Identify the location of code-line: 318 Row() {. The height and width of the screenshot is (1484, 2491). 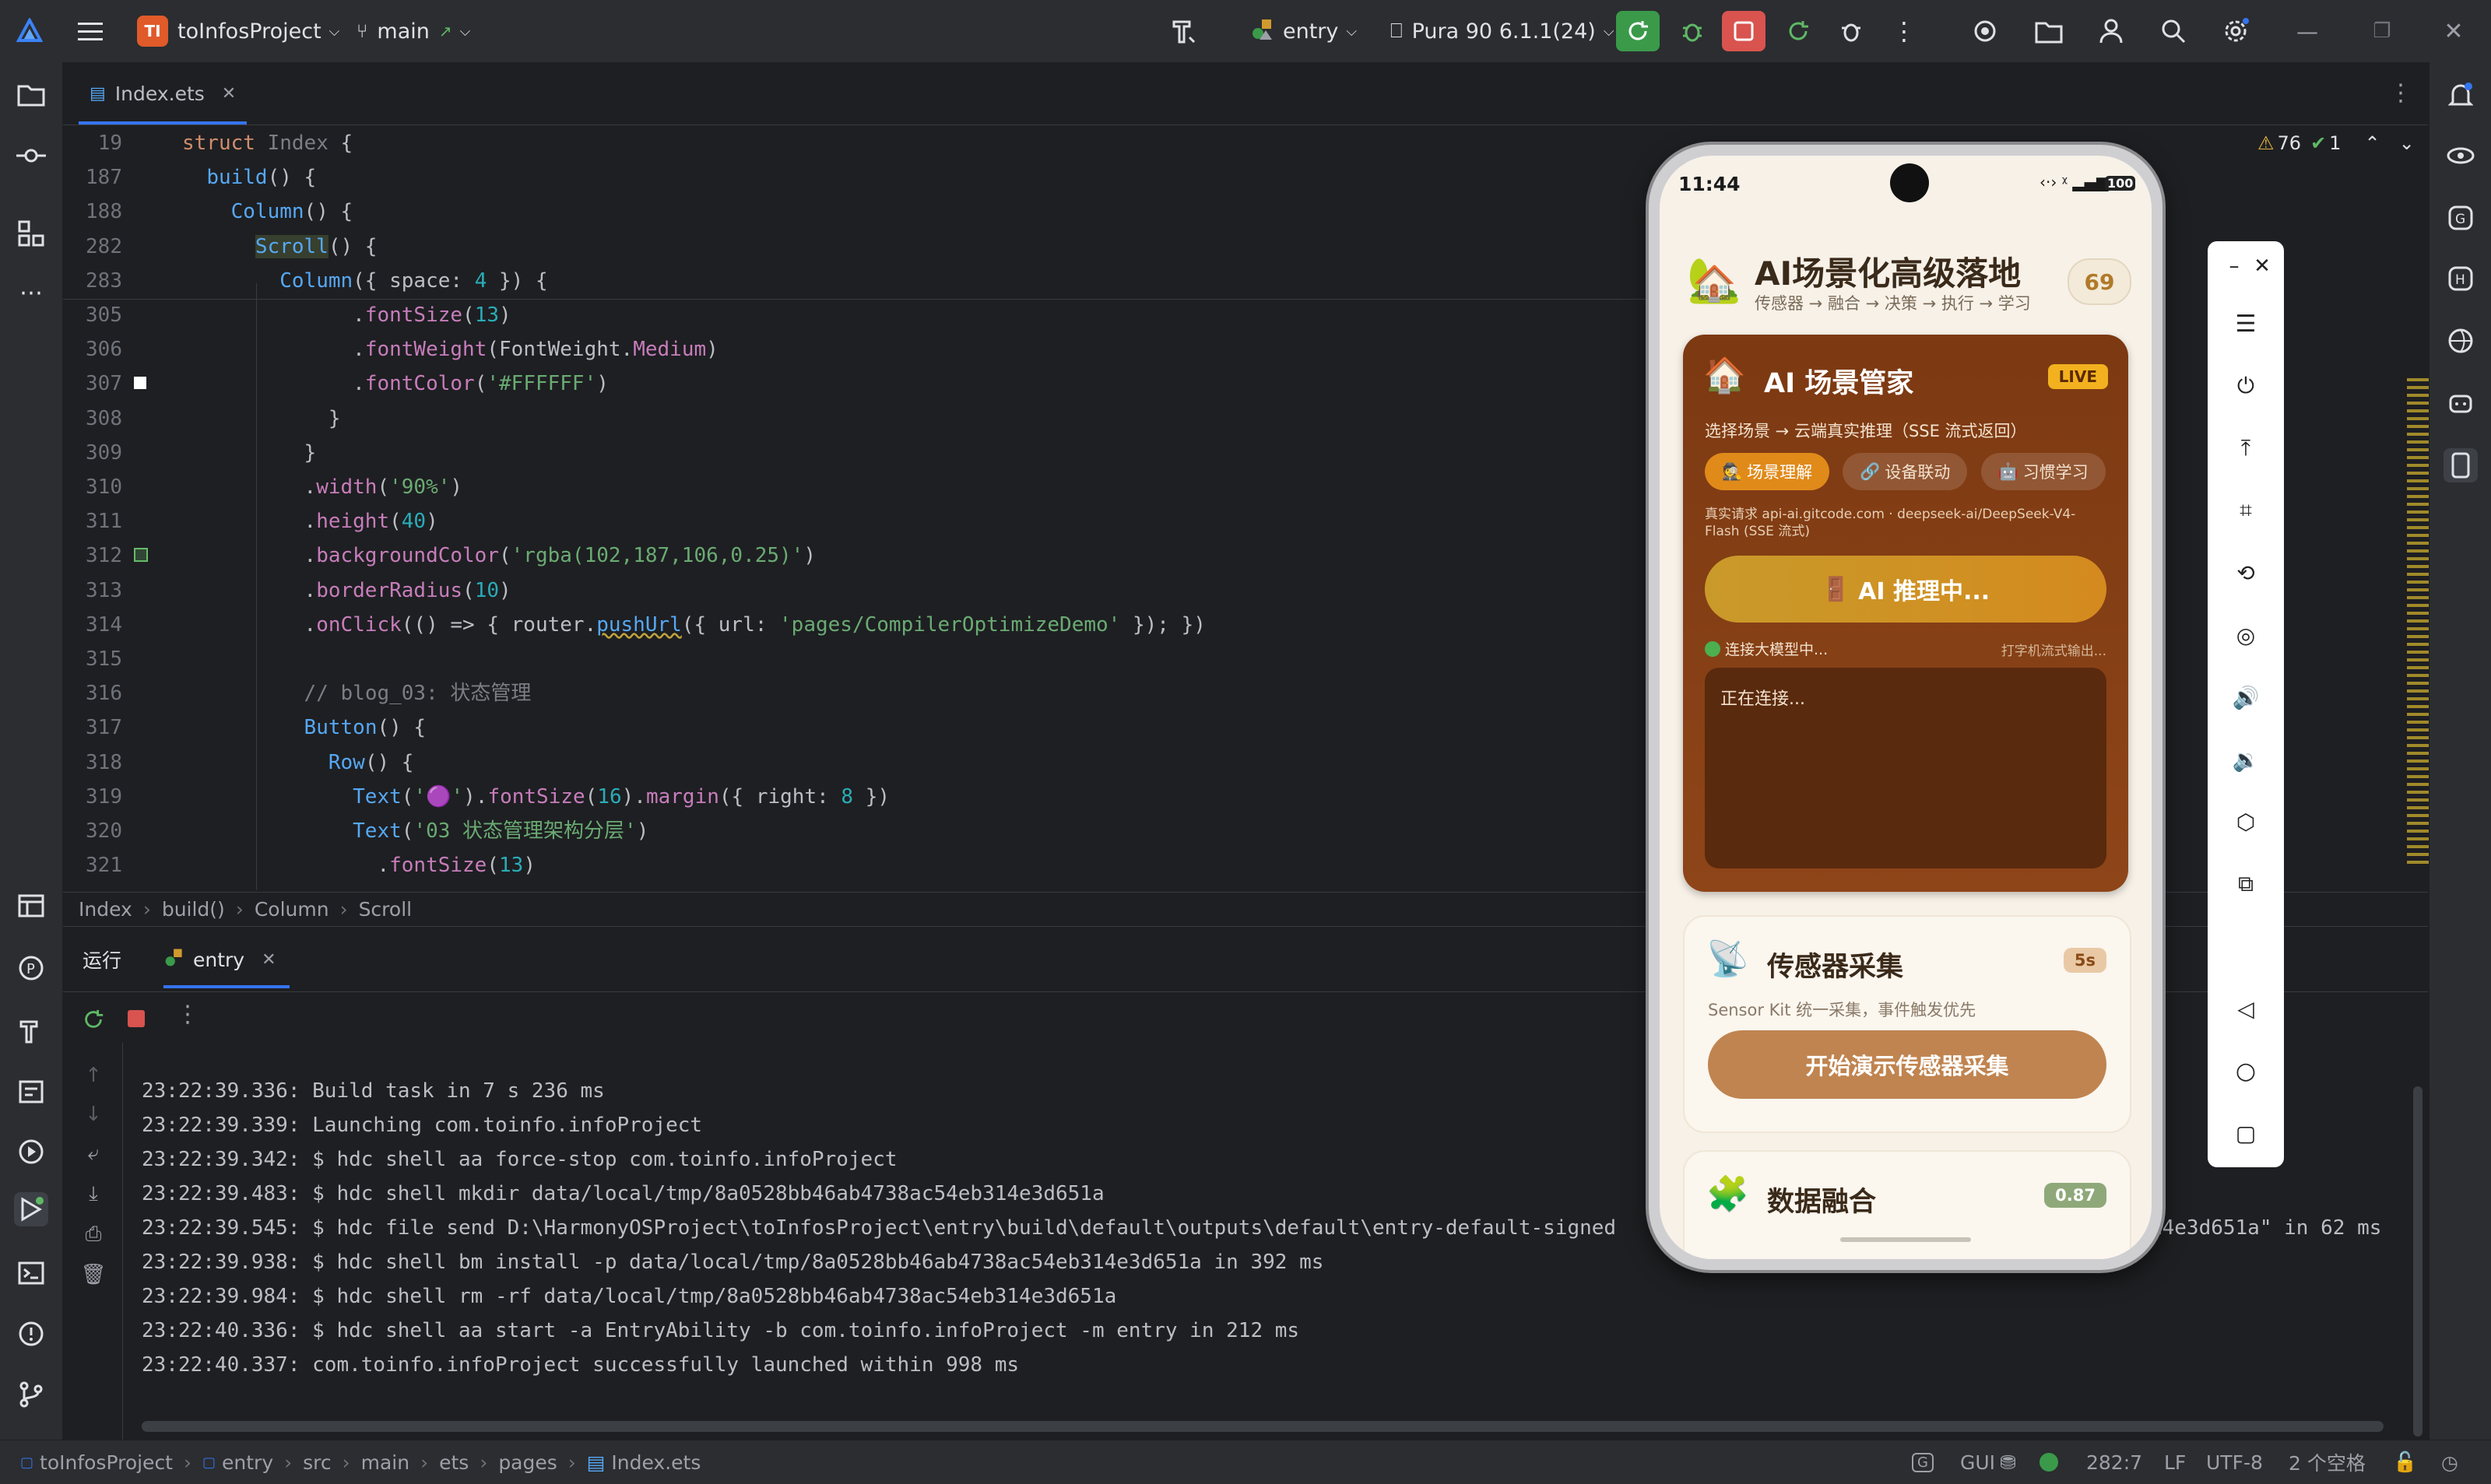
(842, 763).